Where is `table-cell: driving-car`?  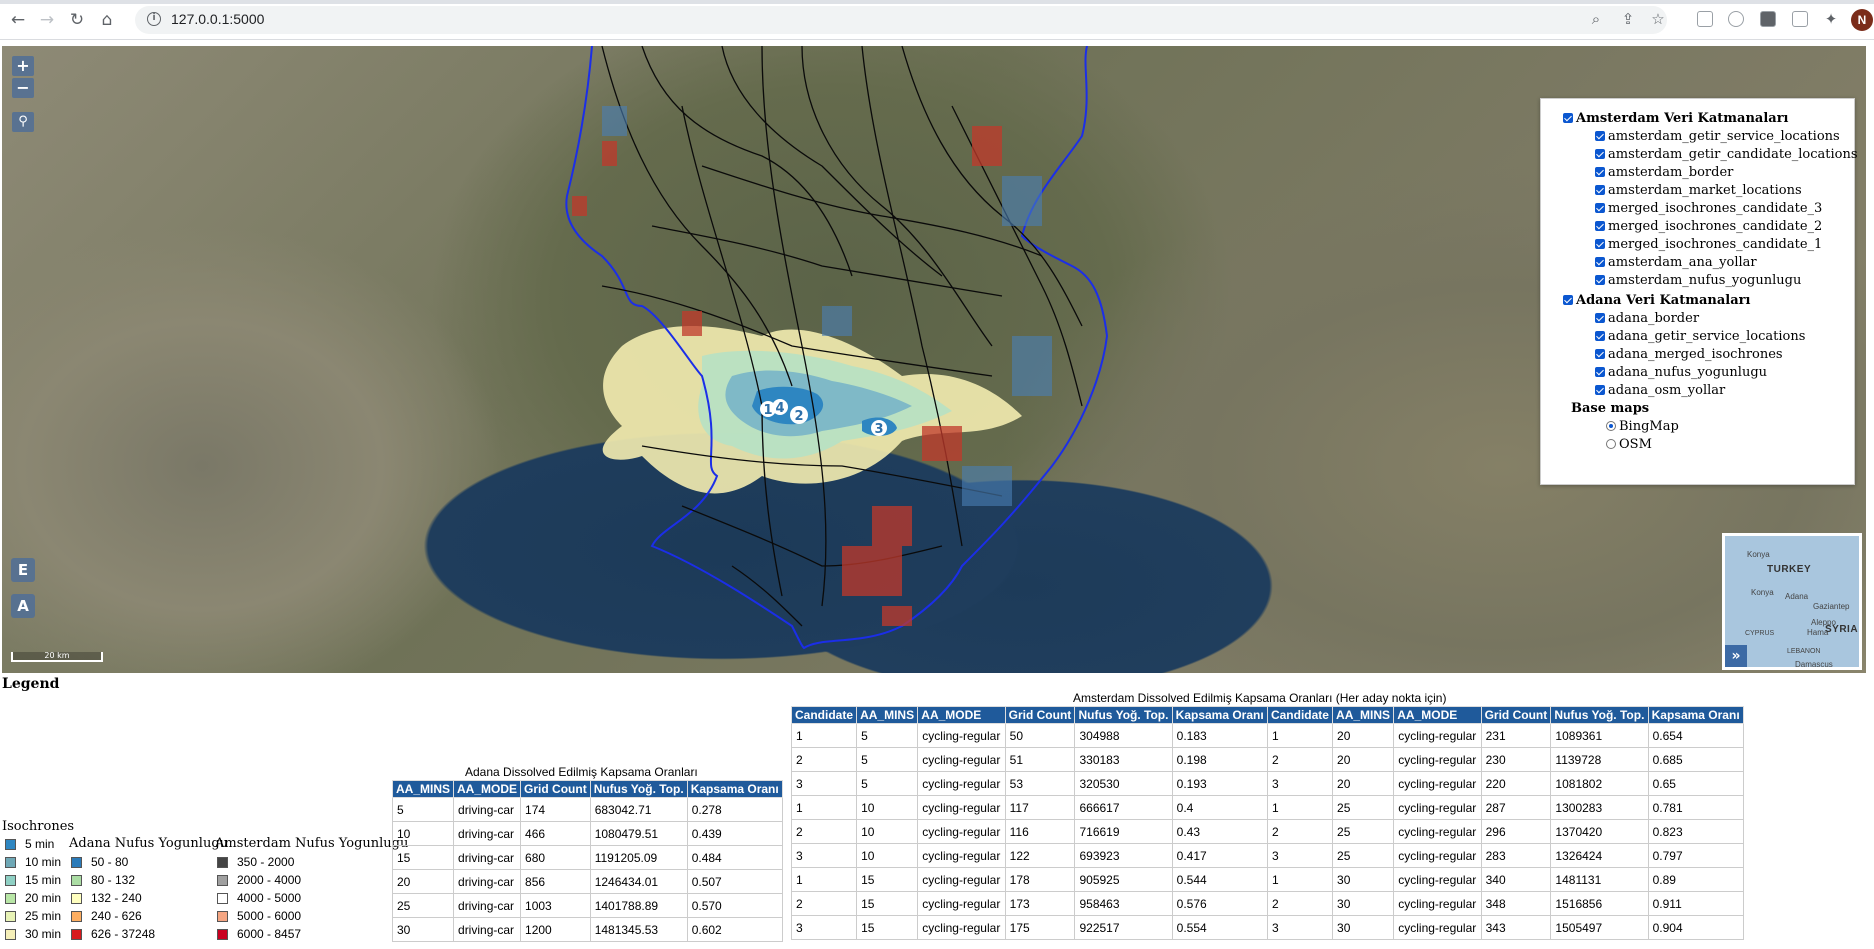 table-cell: driving-car is located at coordinates (487, 881).